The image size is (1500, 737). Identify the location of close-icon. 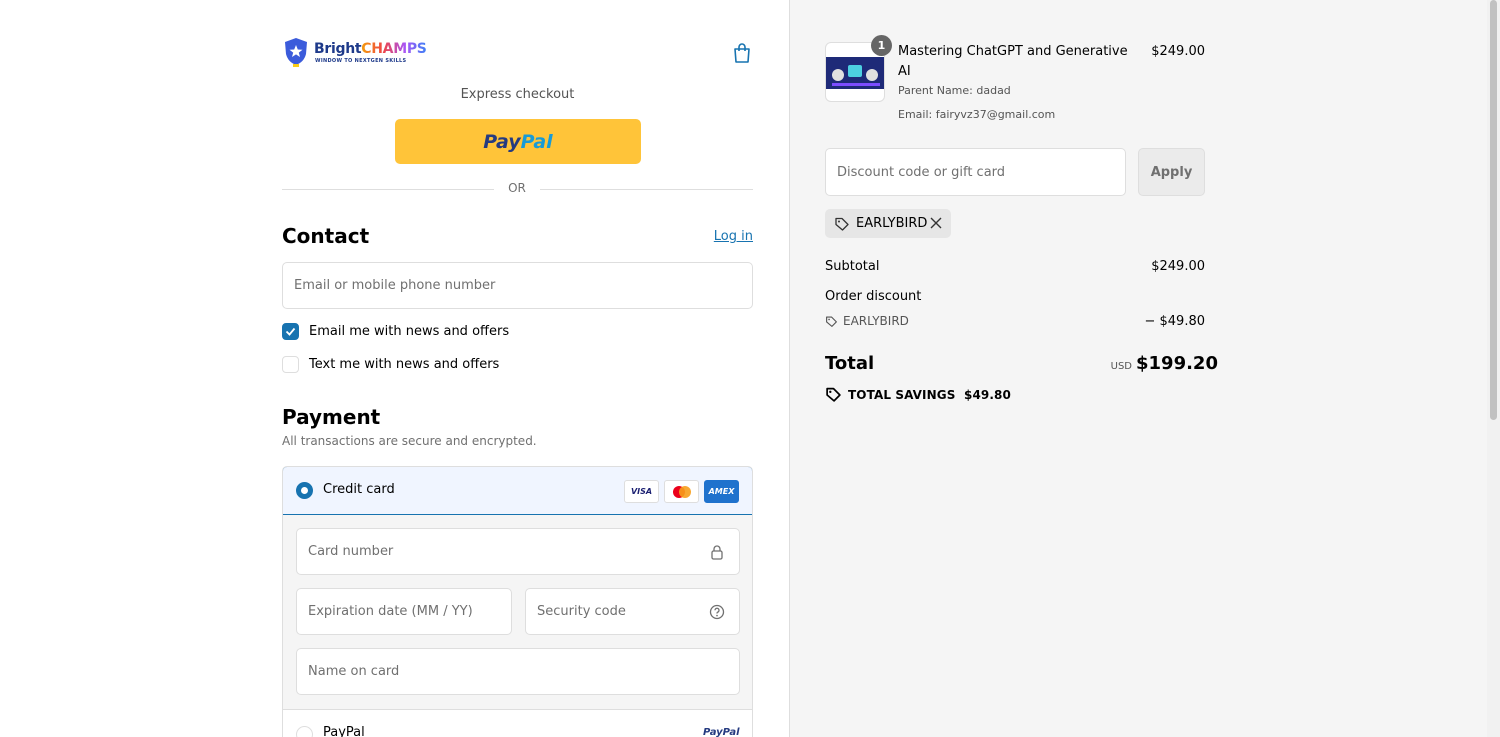
(936, 223).